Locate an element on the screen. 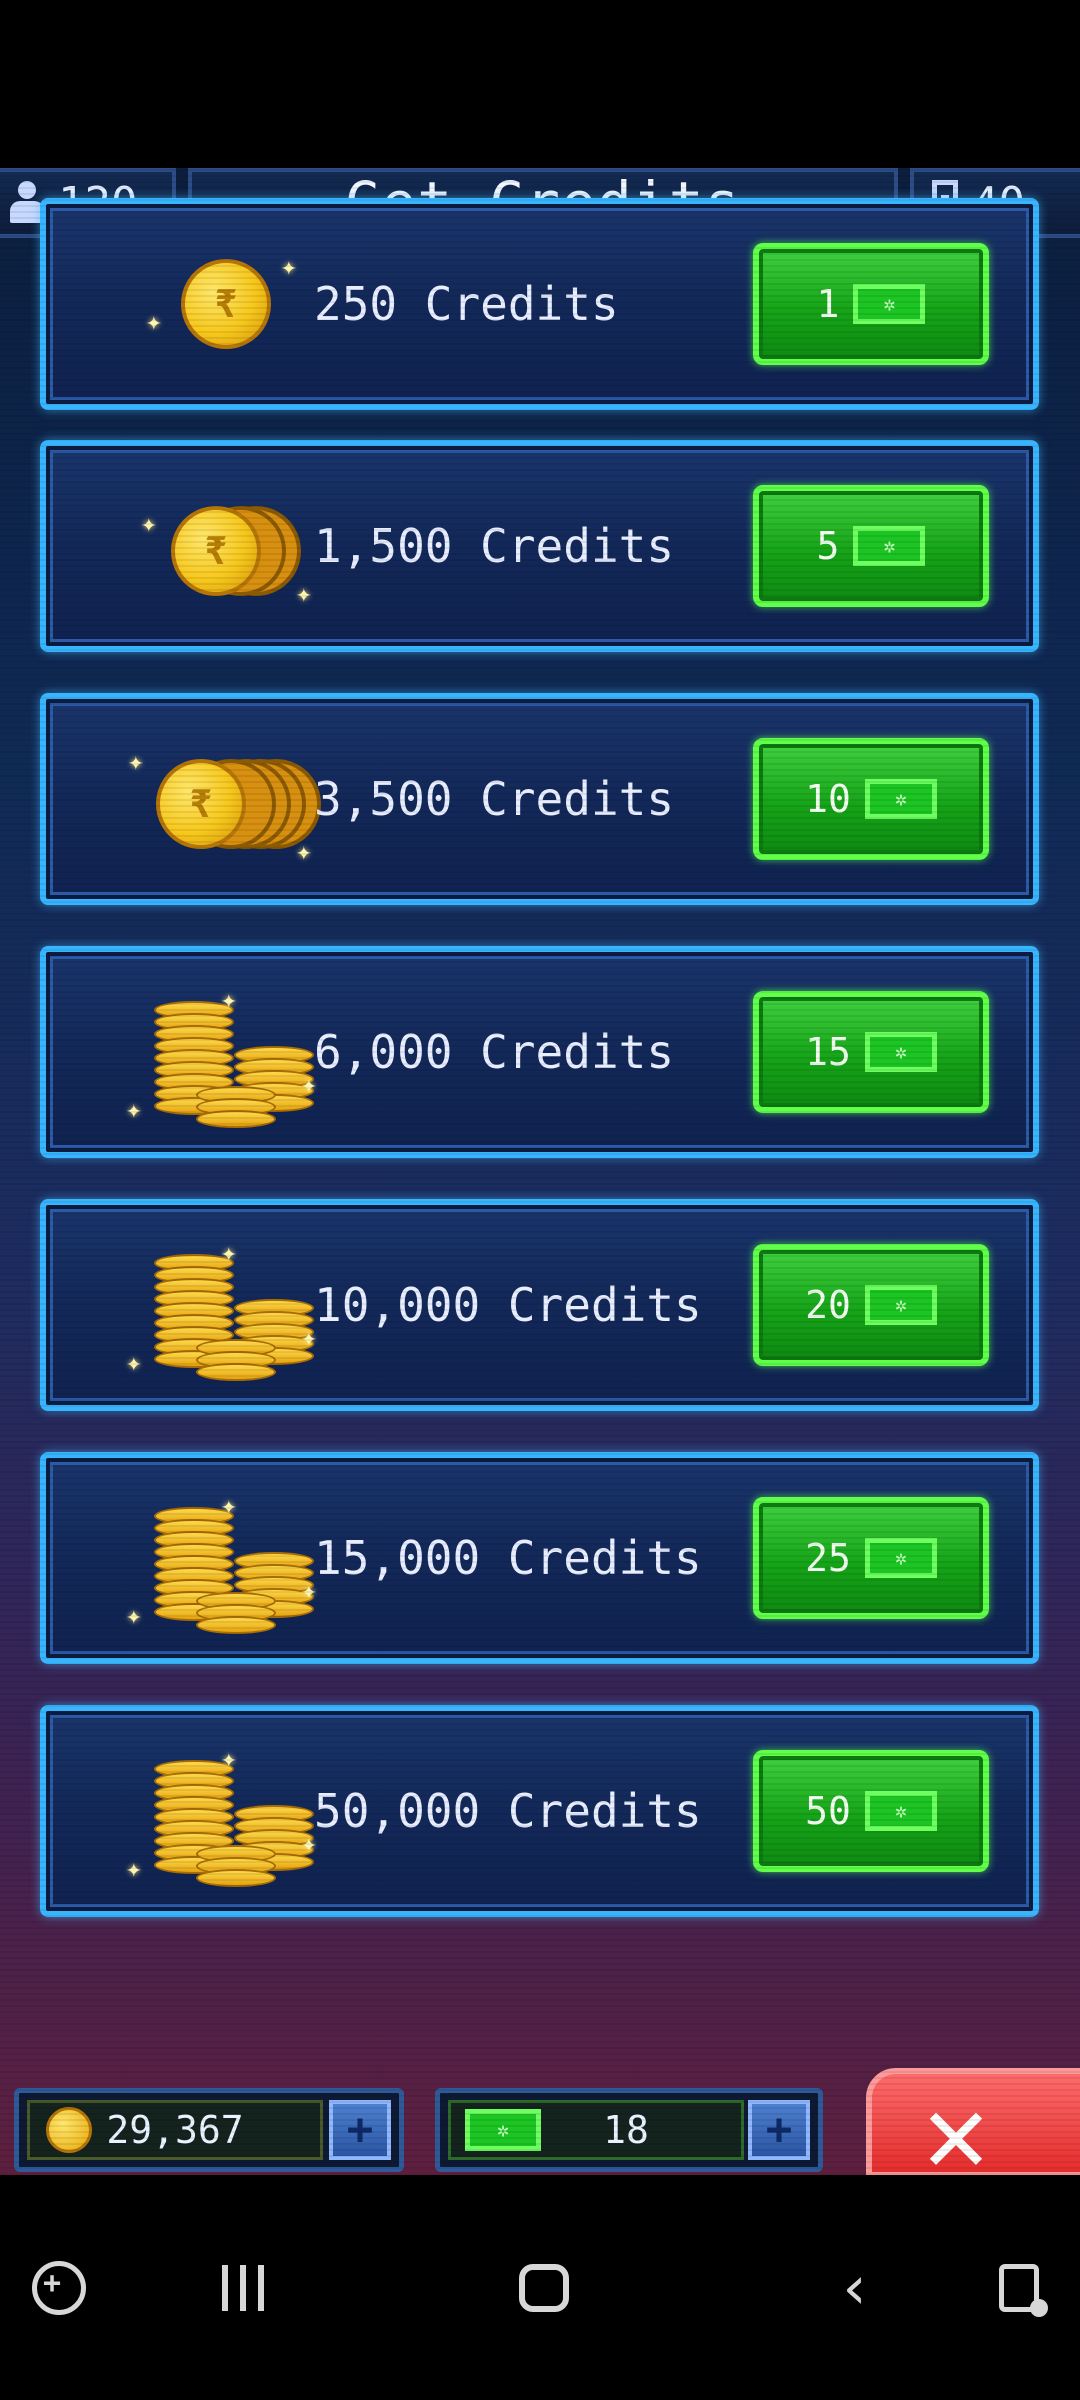 The image size is (1080, 2400). offer-label: 3,500 Credits is located at coordinates (494, 799).